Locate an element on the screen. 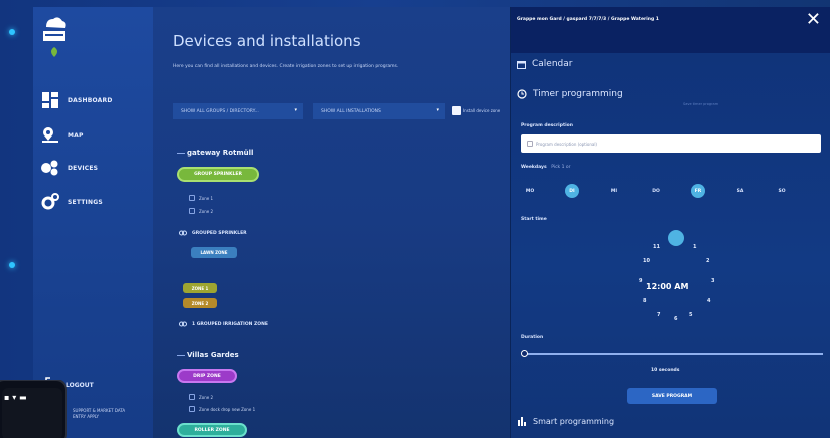 This screenshot has width=830, height=438. group-row: 1 GROUPED IRRIGATION ZONE is located at coordinates (223, 324).